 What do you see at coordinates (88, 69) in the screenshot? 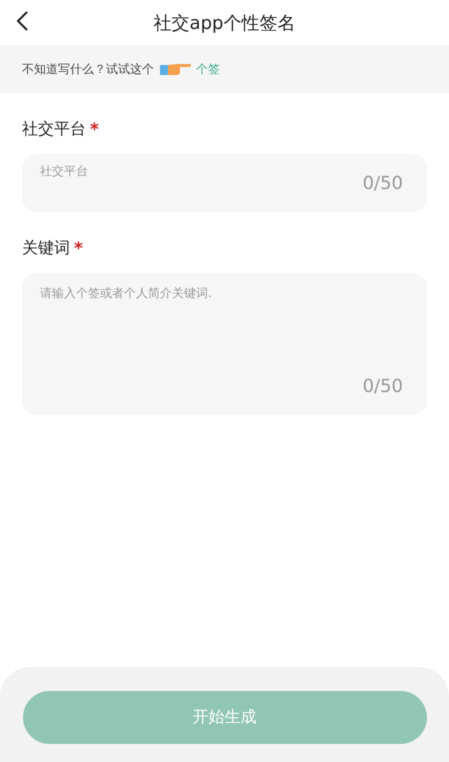
I see `tip-text: 不知道写什么？试试这个` at bounding box center [88, 69].